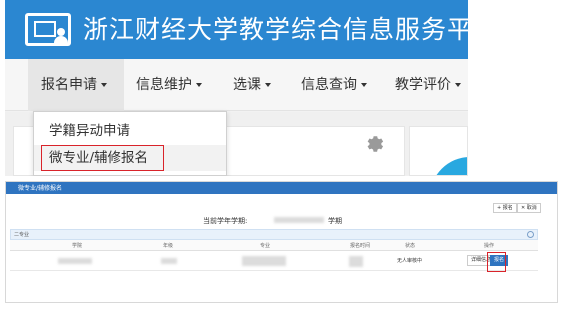 The image size is (569, 314). What do you see at coordinates (40, 188) in the screenshot?
I see `page-title: 微专业/辅修报名` at bounding box center [40, 188].